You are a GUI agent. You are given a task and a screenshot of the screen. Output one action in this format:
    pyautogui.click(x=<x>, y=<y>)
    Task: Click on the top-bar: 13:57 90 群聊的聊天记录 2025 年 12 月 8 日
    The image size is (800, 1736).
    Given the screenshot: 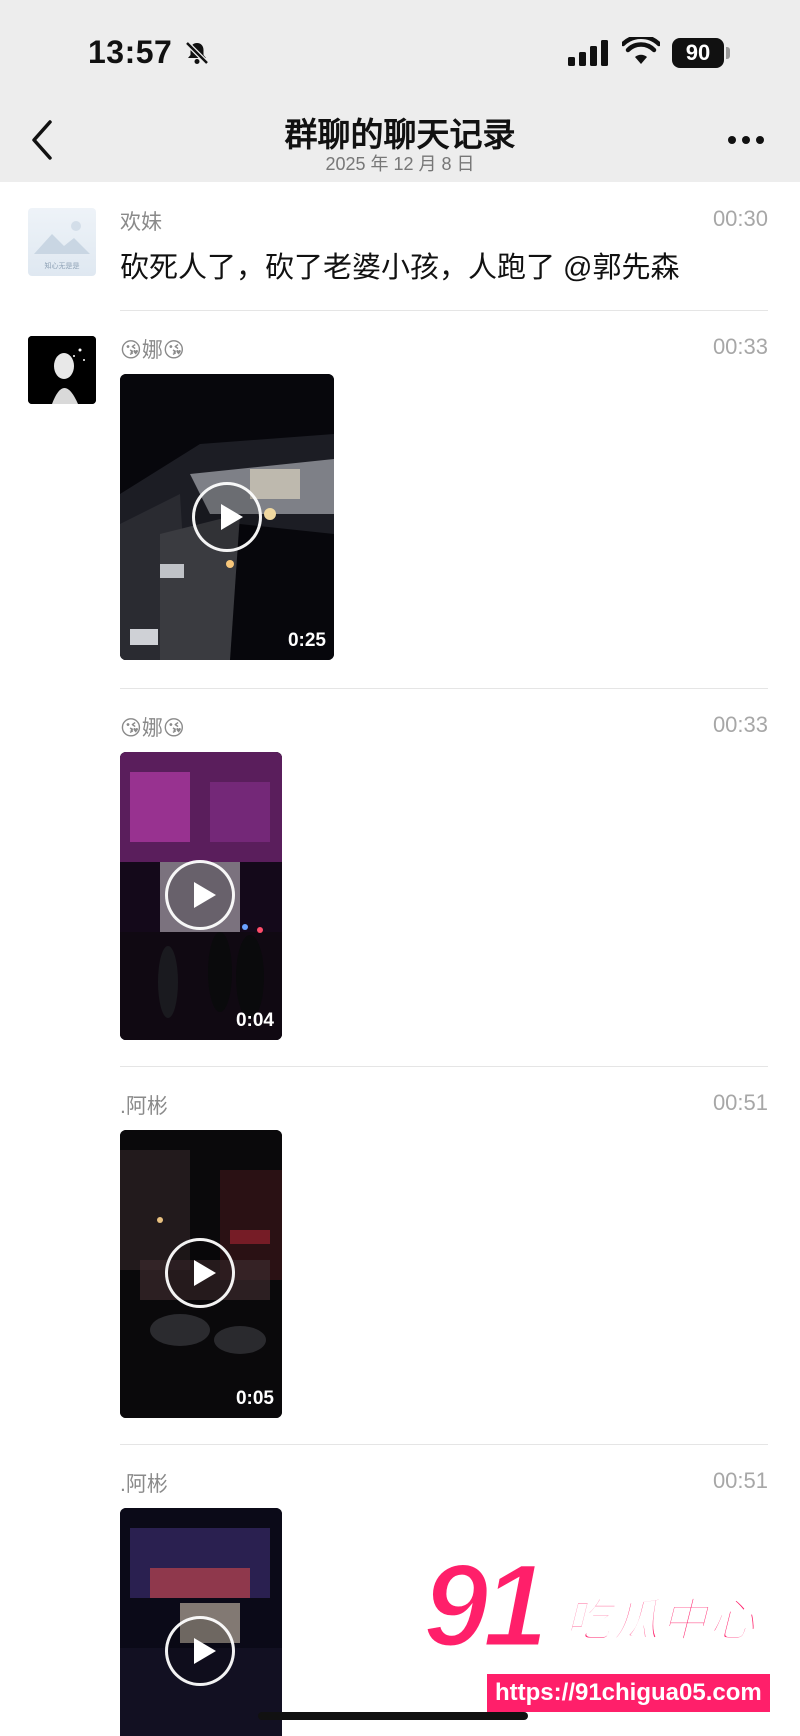 What is the action you would take?
    pyautogui.click(x=400, y=91)
    